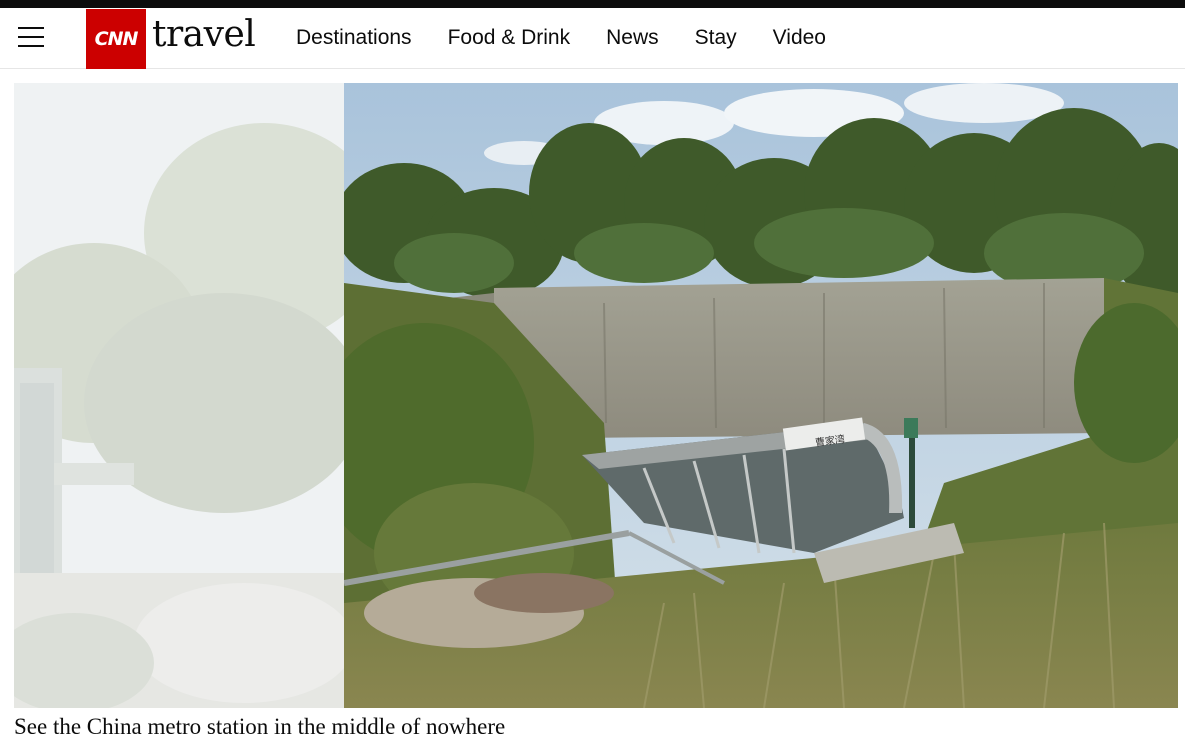 The image size is (1185, 750). What do you see at coordinates (509, 38) in the screenshot?
I see `nav-food-drink: Food & Drink` at bounding box center [509, 38].